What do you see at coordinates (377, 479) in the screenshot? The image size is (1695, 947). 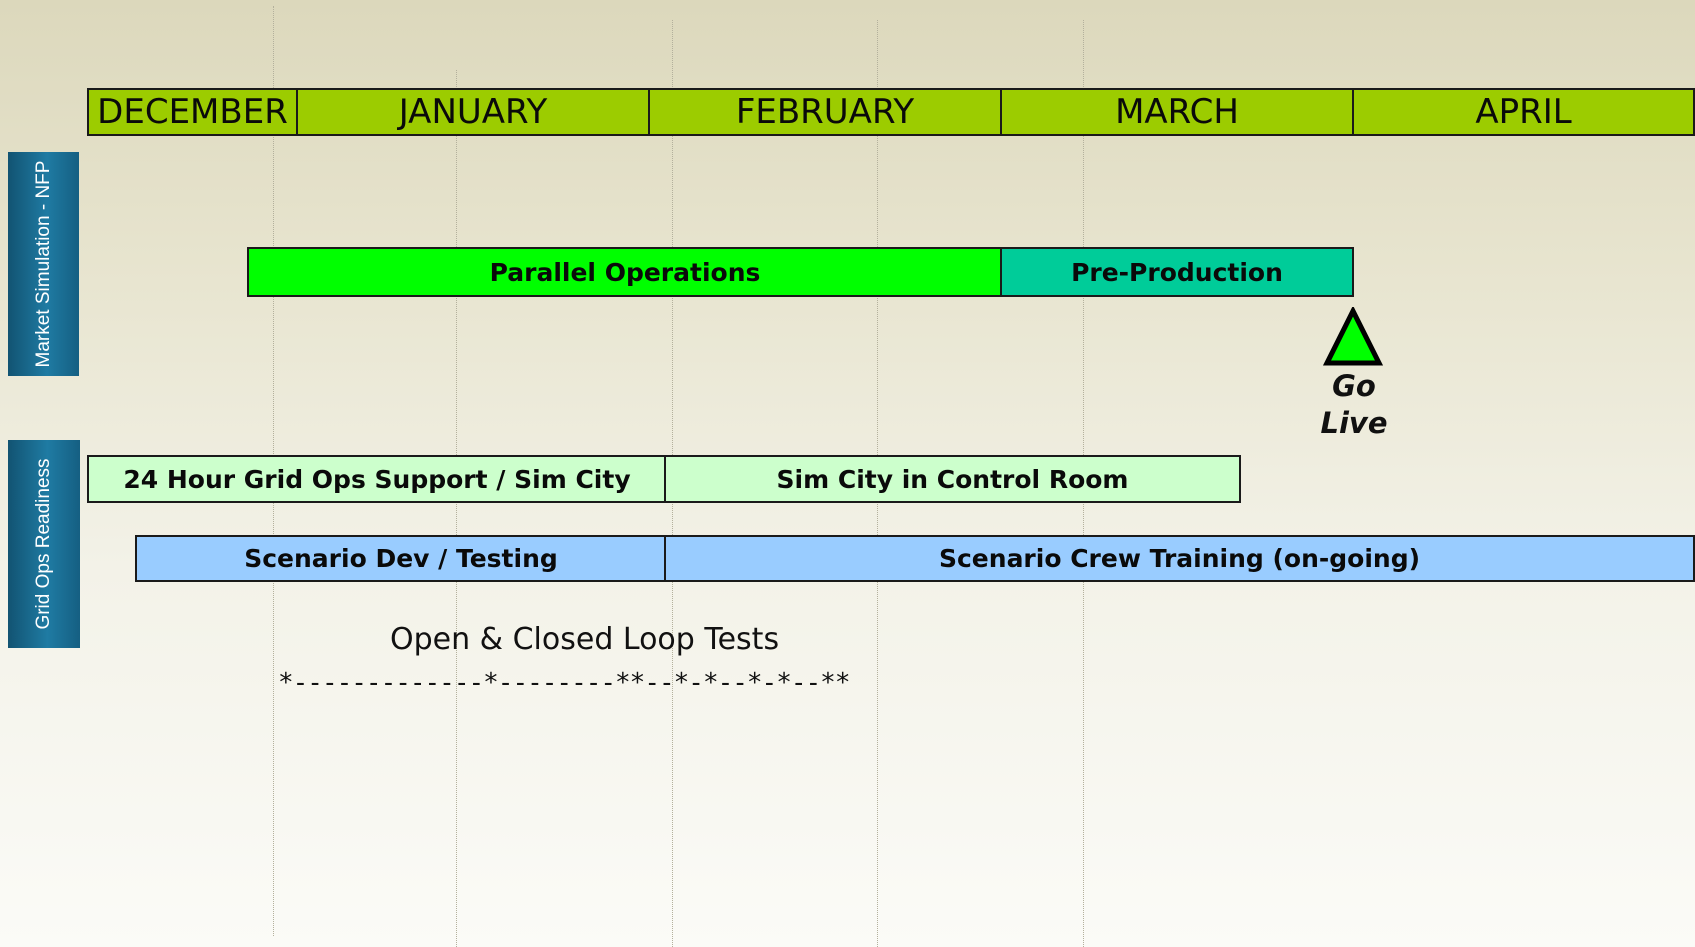 I see `bar-24-hour-grid-ops-support: 24 Hour Grid Ops Support / Sim City` at bounding box center [377, 479].